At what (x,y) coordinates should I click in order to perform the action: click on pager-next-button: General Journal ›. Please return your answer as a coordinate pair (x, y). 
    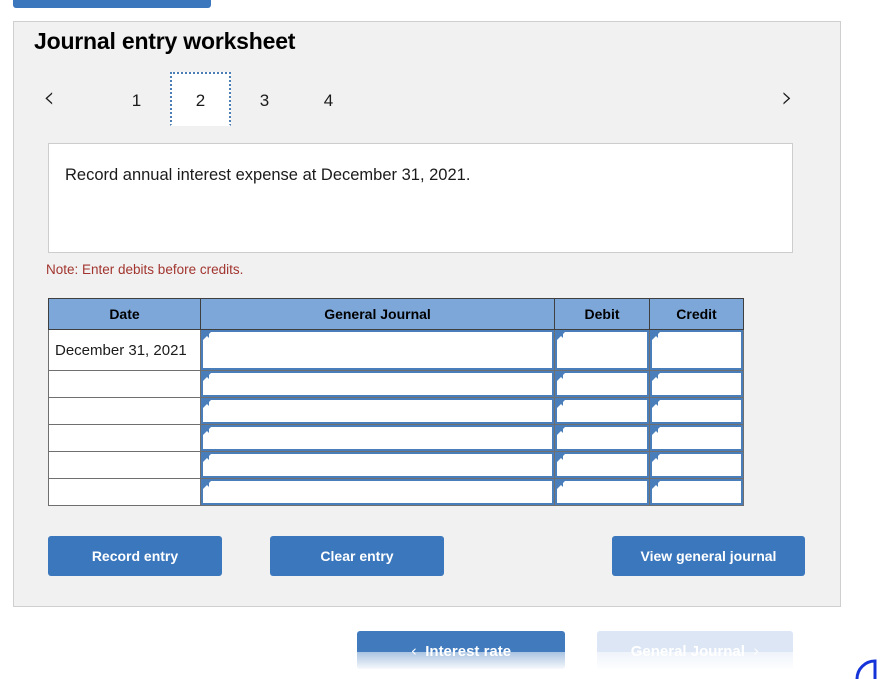
    Looking at the image, I should click on (695, 650).